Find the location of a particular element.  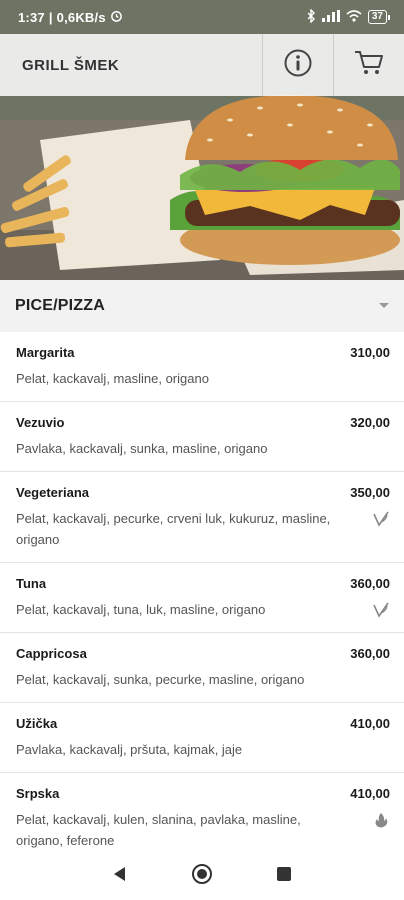

battery-level: 37 is located at coordinates (377, 17).